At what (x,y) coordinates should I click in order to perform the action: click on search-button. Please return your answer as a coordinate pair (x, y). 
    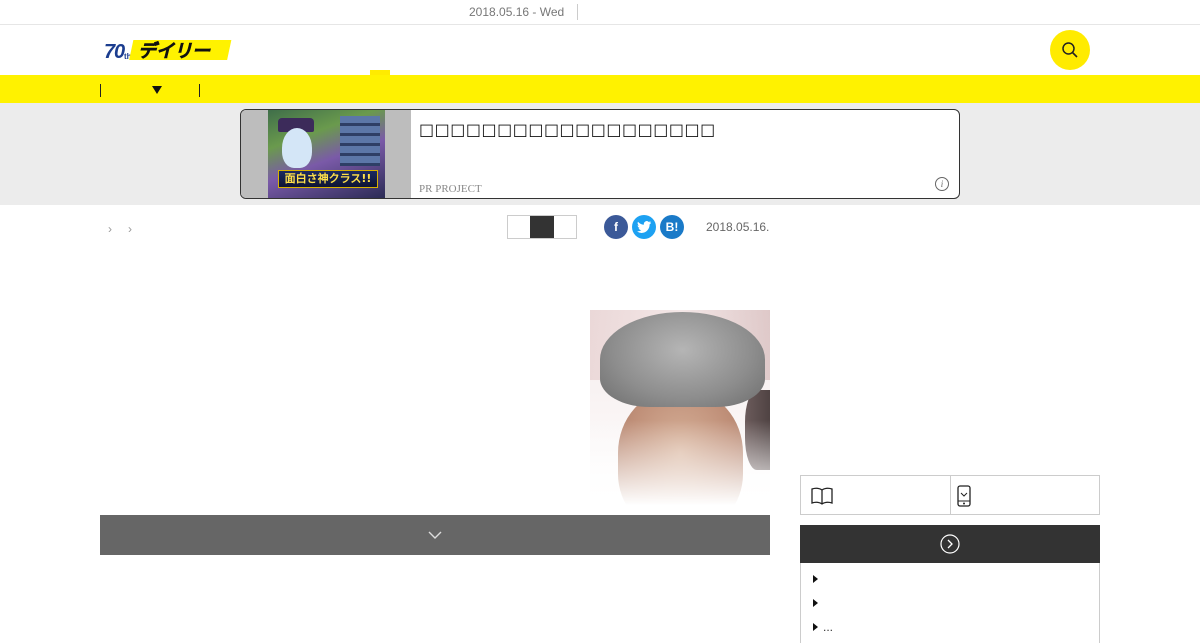
    Looking at the image, I should click on (1070, 50).